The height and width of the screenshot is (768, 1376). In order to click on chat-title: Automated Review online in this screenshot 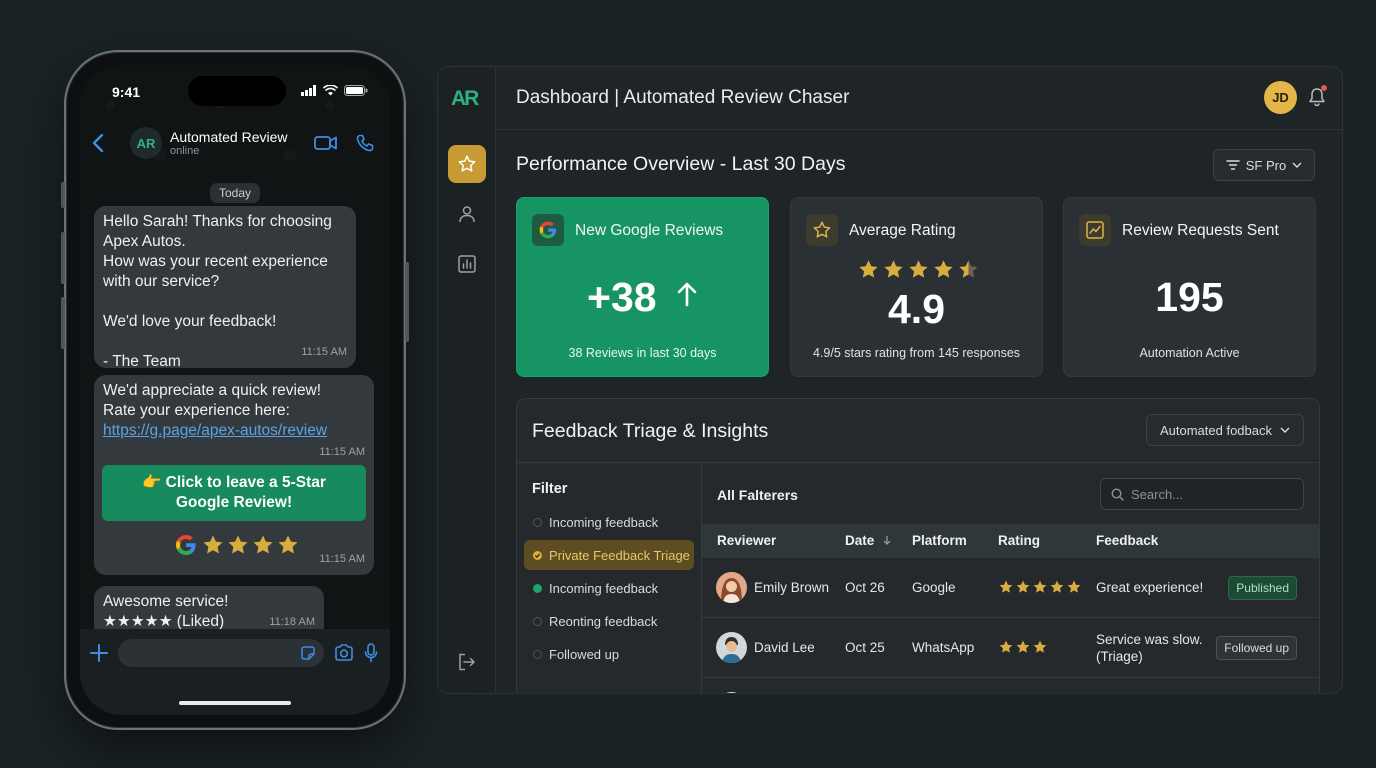, I will do `click(242, 143)`.